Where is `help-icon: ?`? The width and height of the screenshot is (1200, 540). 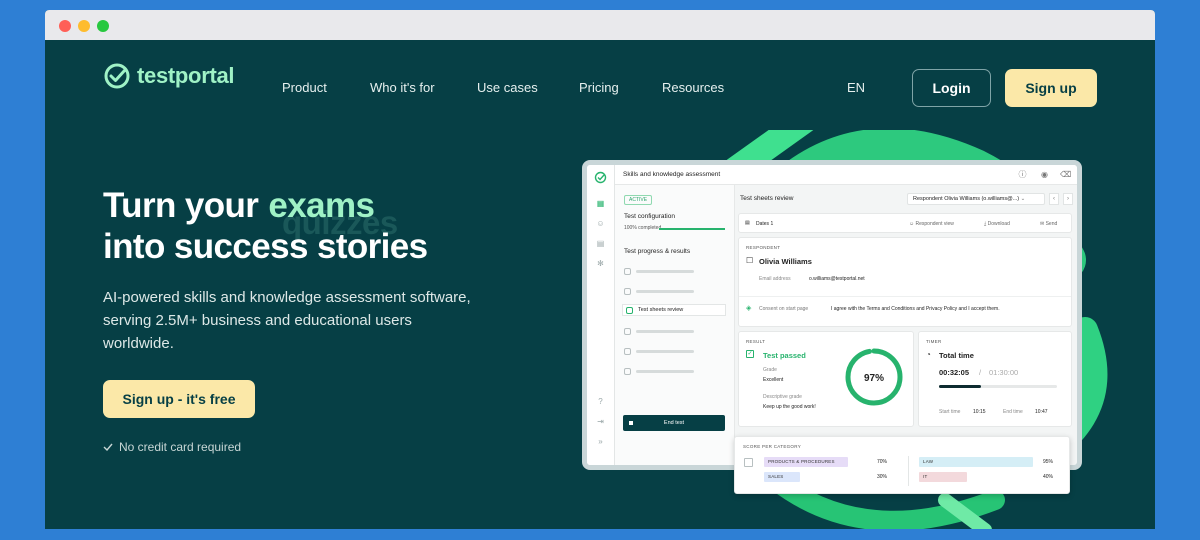
help-icon: ? is located at coordinates (600, 401).